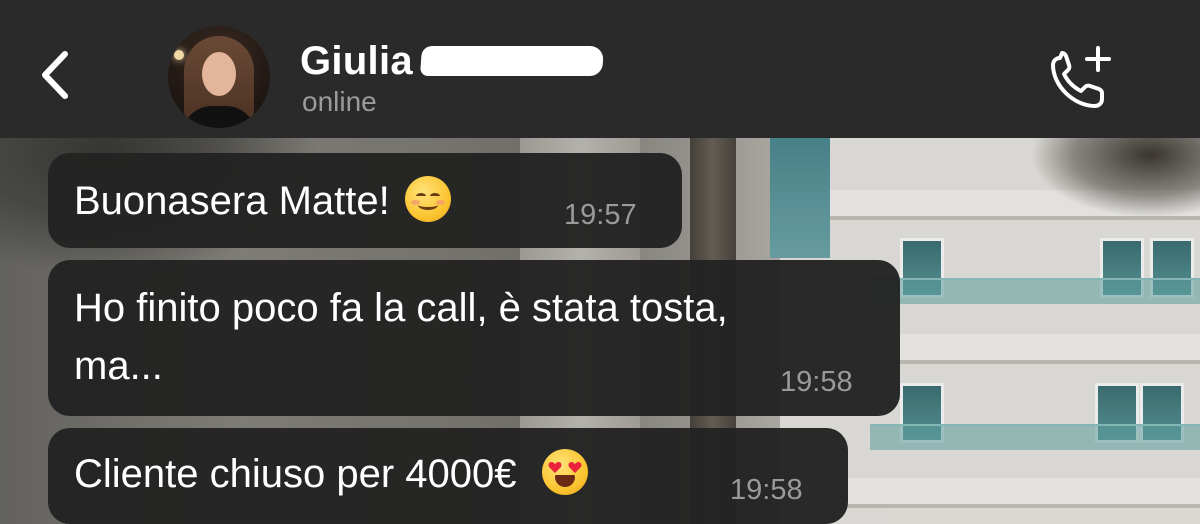 The image size is (1200, 524). What do you see at coordinates (339, 101) in the screenshot?
I see `contact-status: online` at bounding box center [339, 101].